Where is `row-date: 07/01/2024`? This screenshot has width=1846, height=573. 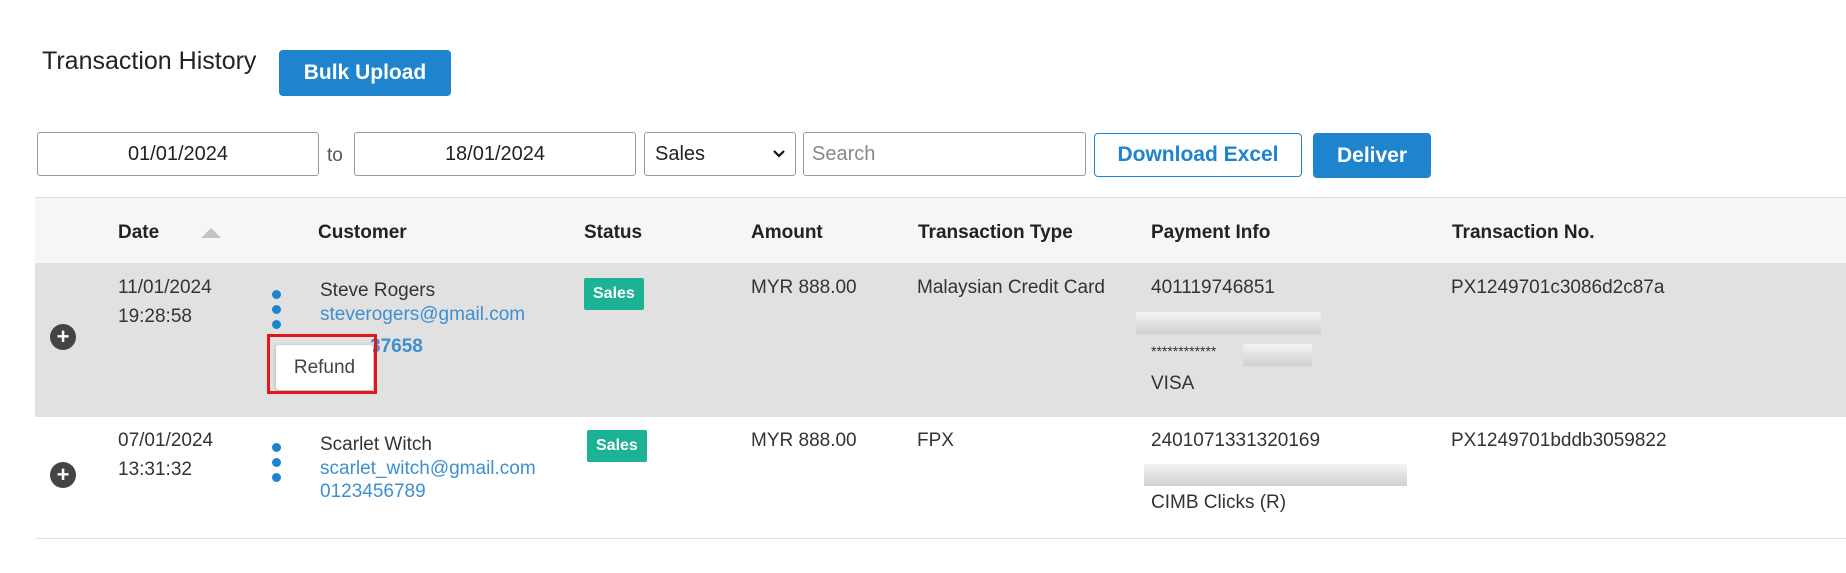 row-date: 07/01/2024 is located at coordinates (166, 440).